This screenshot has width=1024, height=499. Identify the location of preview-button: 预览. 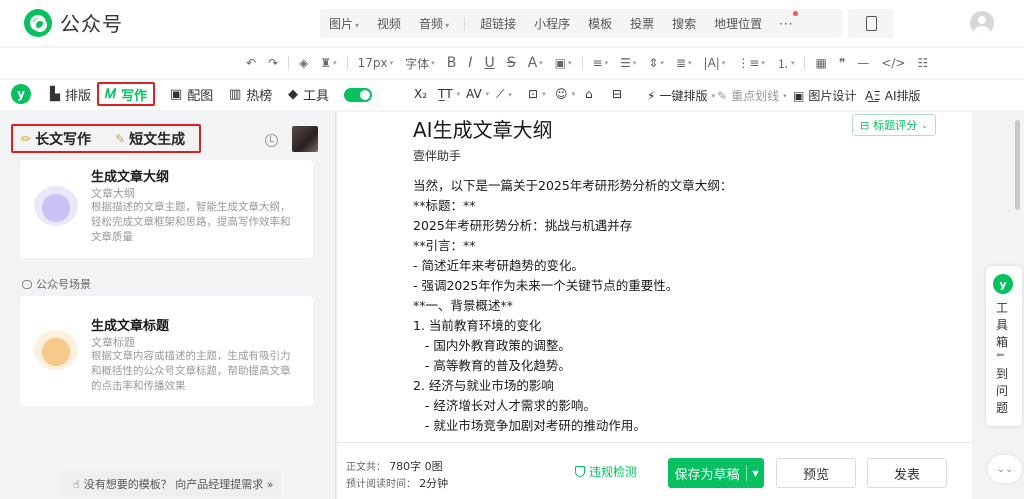
(816, 473).